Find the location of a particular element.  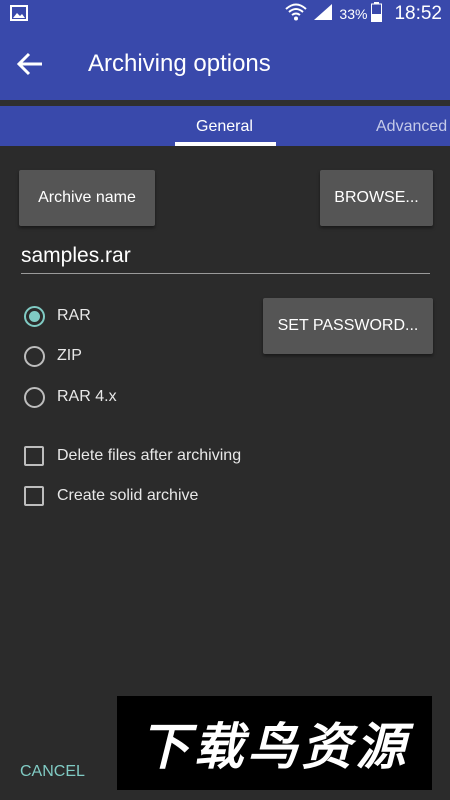

tab-bar: General Advanced is located at coordinates (225, 126).